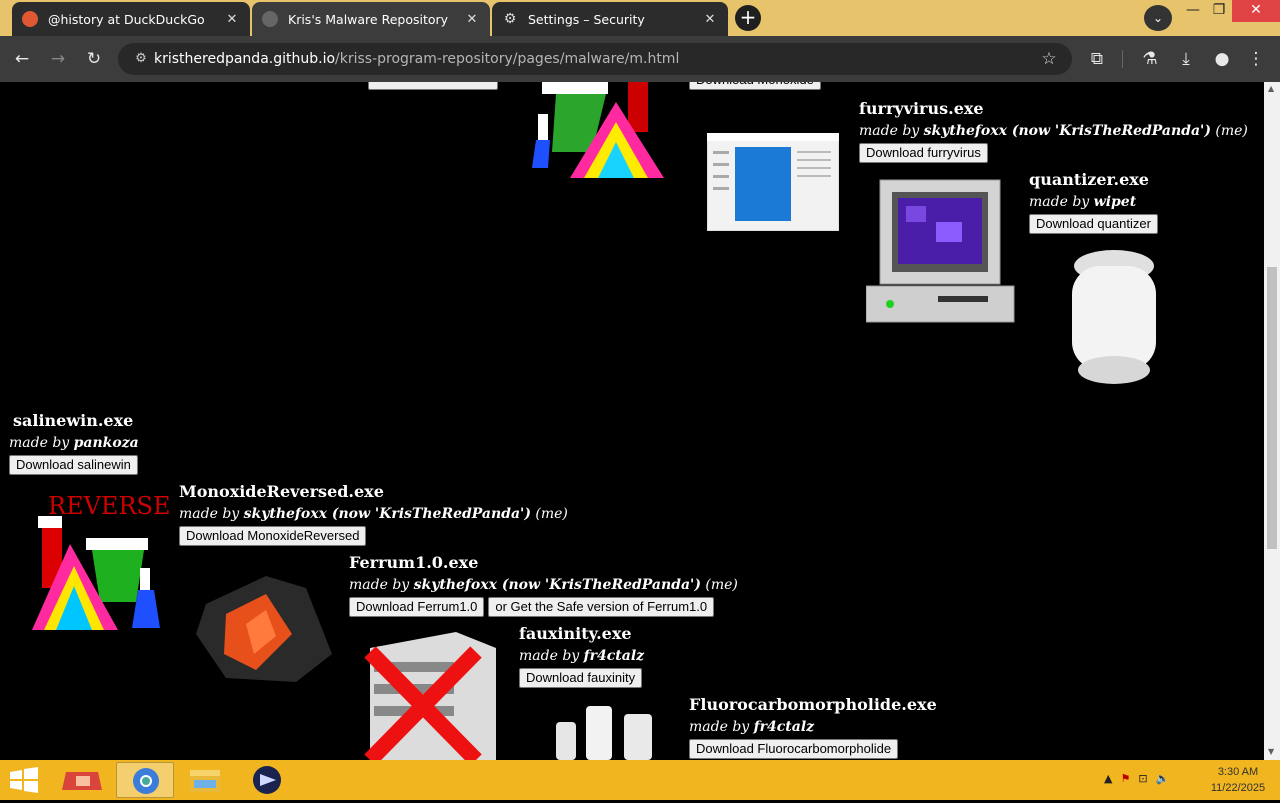 Image resolution: width=1280 pixels, height=803 pixels. I want to click on site-info-icon: ⚙, so click(141, 59).